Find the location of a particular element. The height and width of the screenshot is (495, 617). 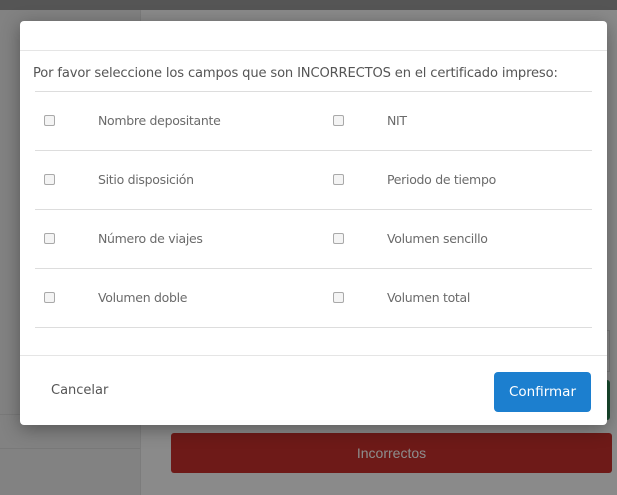

volumen-doble-checkbox is located at coordinates (49, 297).